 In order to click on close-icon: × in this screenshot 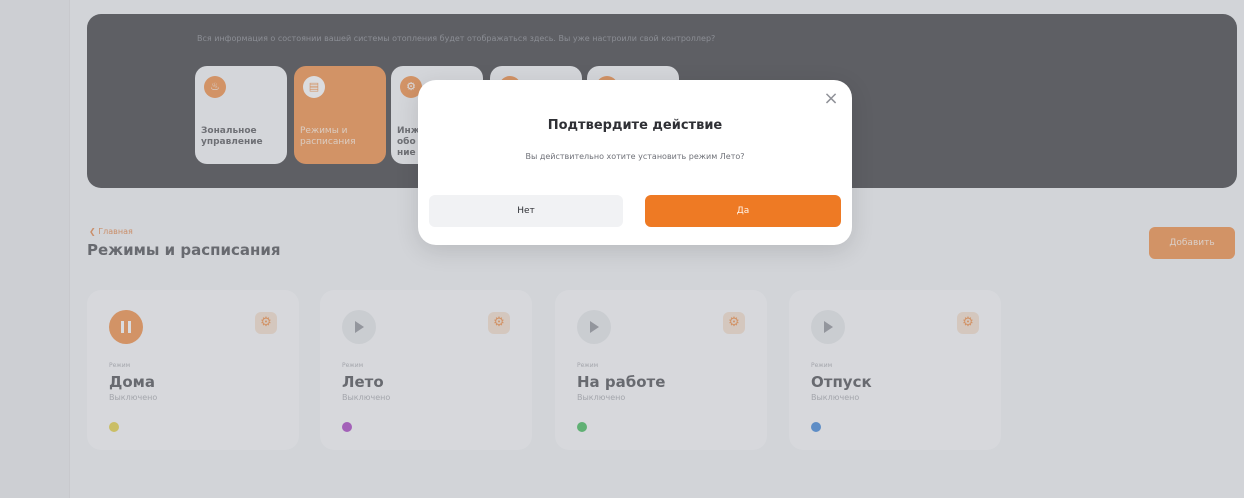, I will do `click(831, 99)`.